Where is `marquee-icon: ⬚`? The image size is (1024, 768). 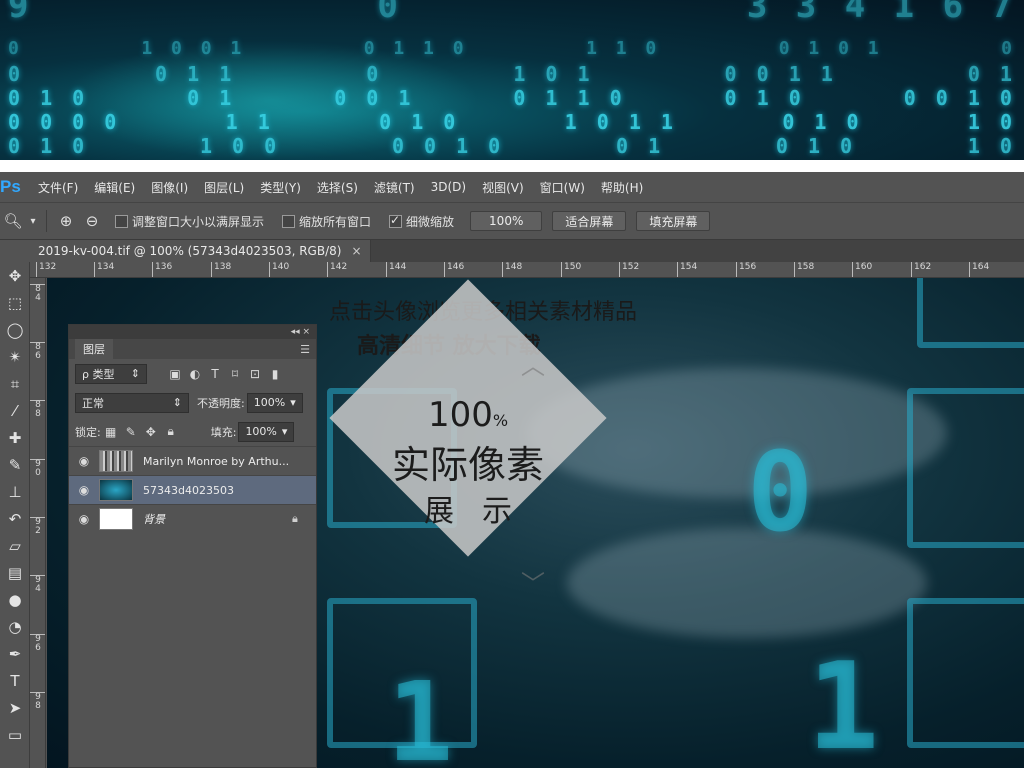 marquee-icon: ⬚ is located at coordinates (15, 302).